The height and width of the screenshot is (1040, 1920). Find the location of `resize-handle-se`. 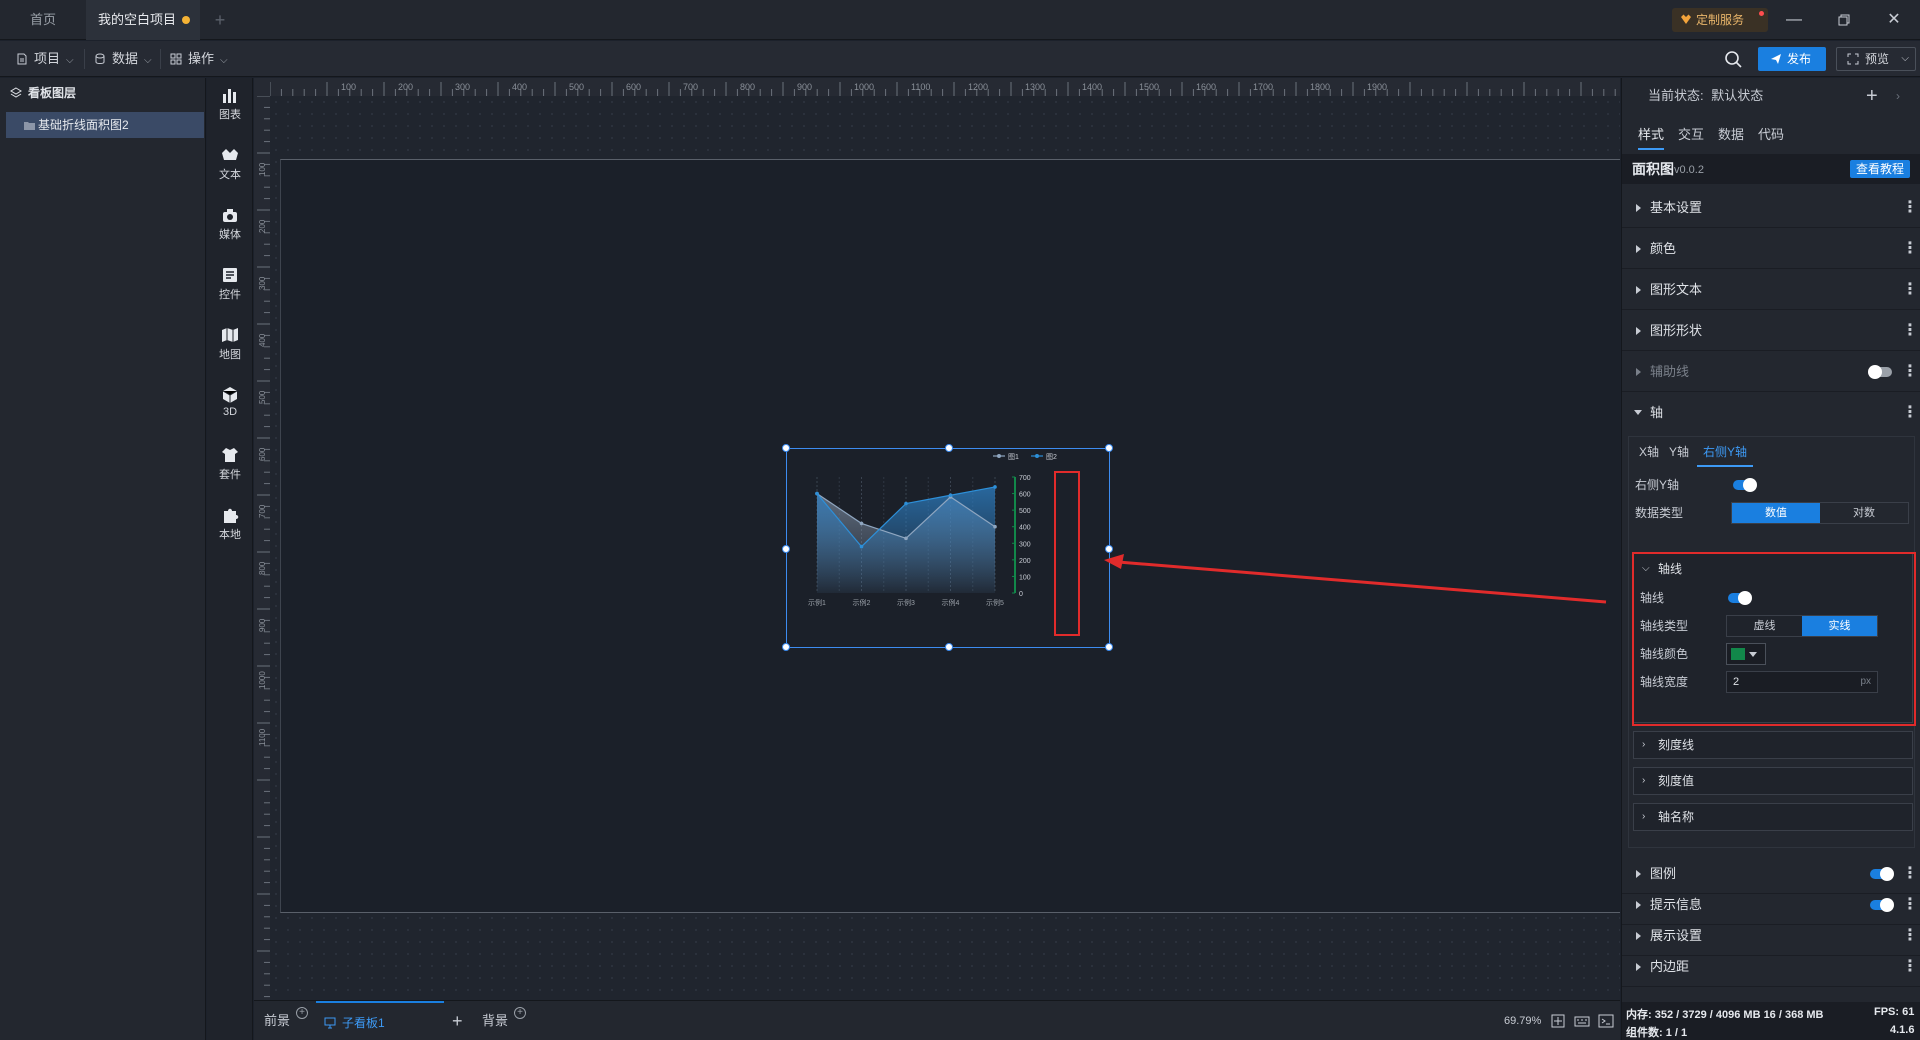

resize-handle-se is located at coordinates (1109, 647).